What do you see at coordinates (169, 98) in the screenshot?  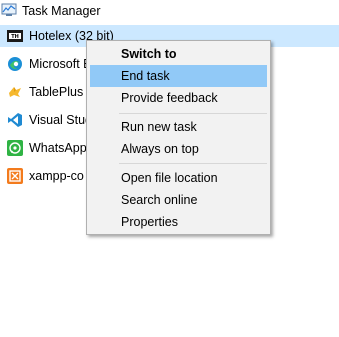 I see `menu-item-label: Provide feedback` at bounding box center [169, 98].